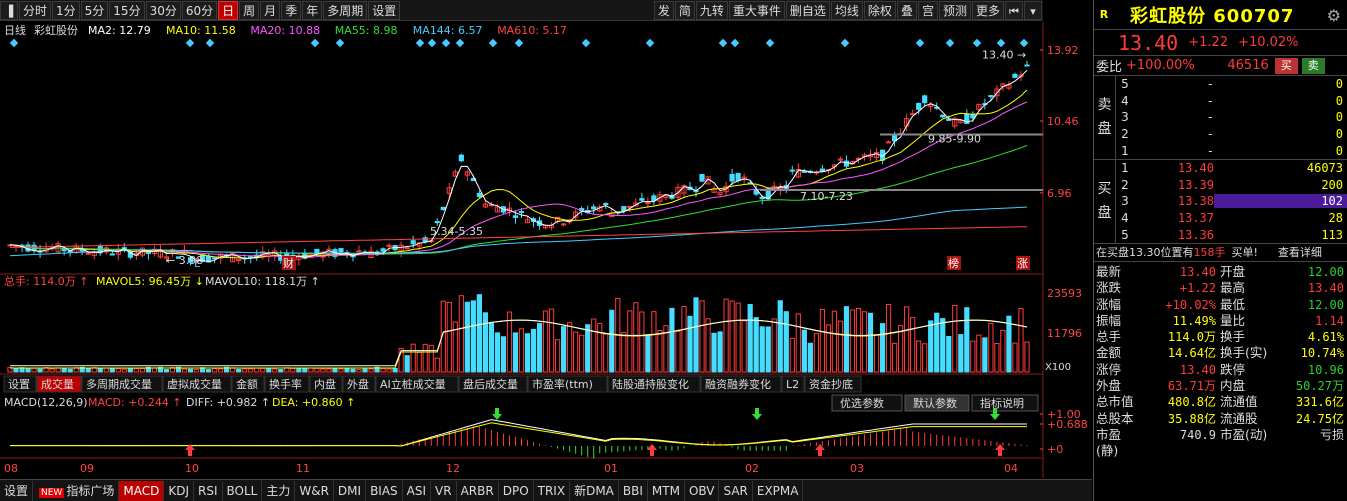 This screenshot has height=501, width=1347. Describe the element at coordinates (1231, 101) in the screenshot. I see `ask-row: 4-0` at that location.